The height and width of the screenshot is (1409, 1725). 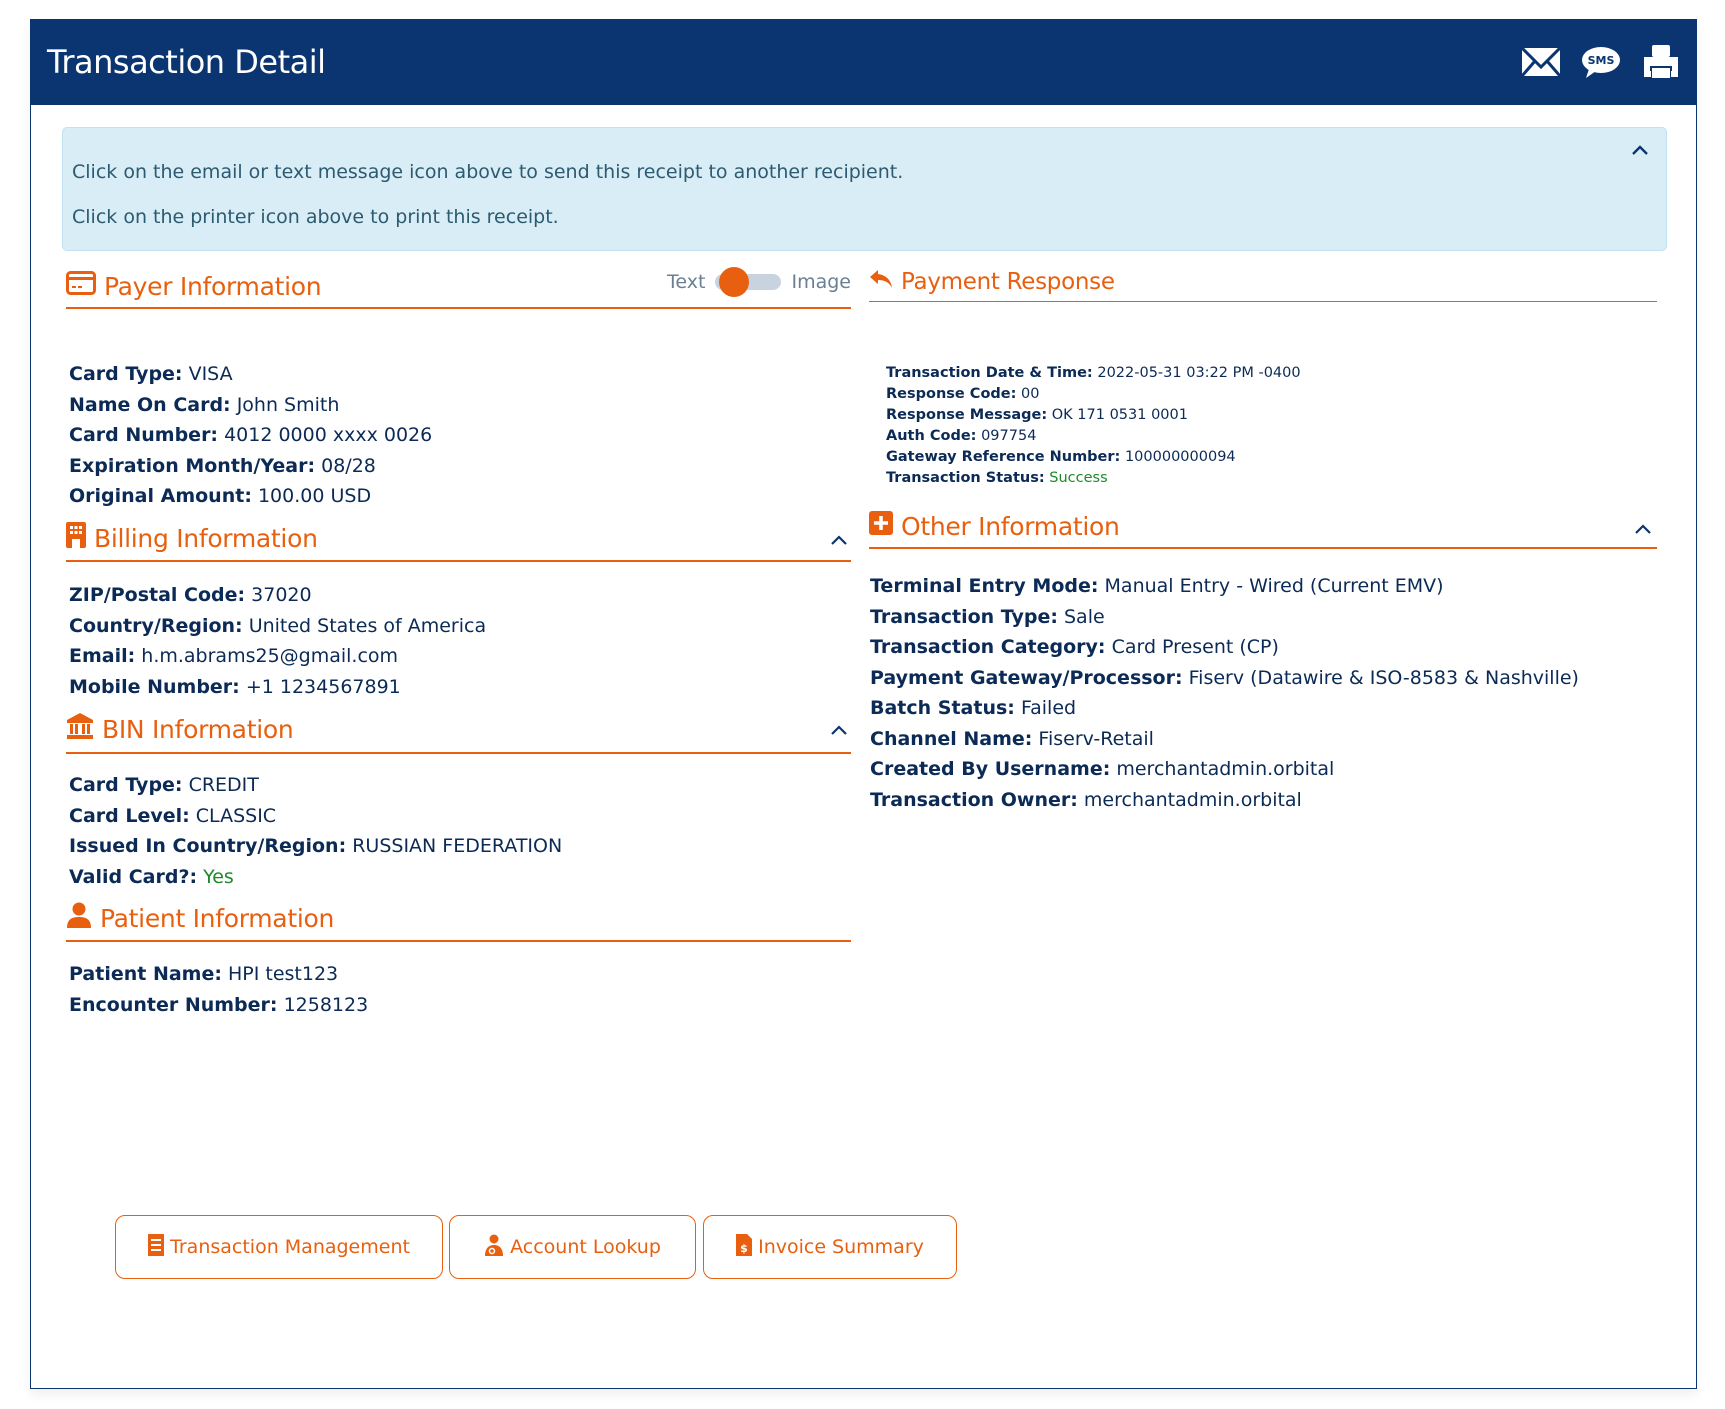 I want to click on bin-section-header: BIN Information, so click(x=458, y=733).